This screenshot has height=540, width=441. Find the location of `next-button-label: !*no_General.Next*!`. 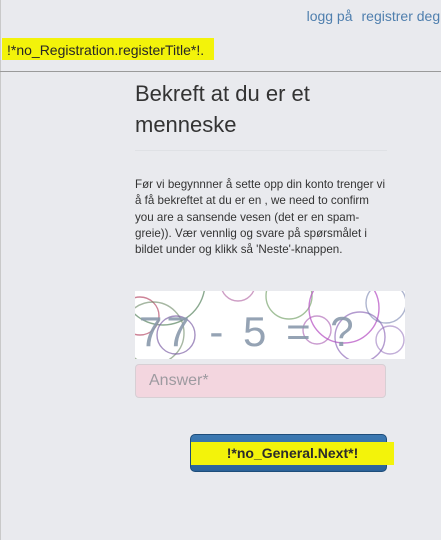

next-button-label: !*no_General.Next*! is located at coordinates (292, 453).